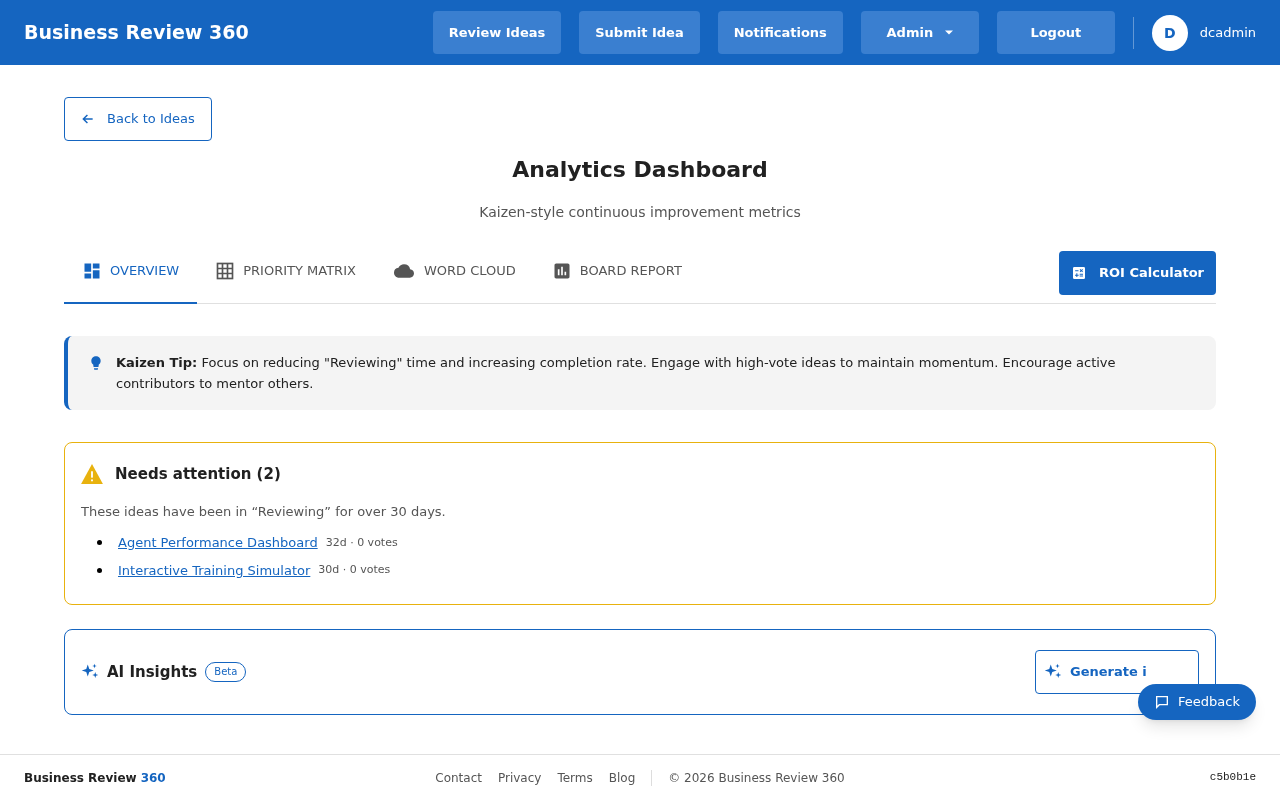 The height and width of the screenshot is (800, 1280). Describe the element at coordinates (403, 271) in the screenshot. I see `cloud-icon` at that location.